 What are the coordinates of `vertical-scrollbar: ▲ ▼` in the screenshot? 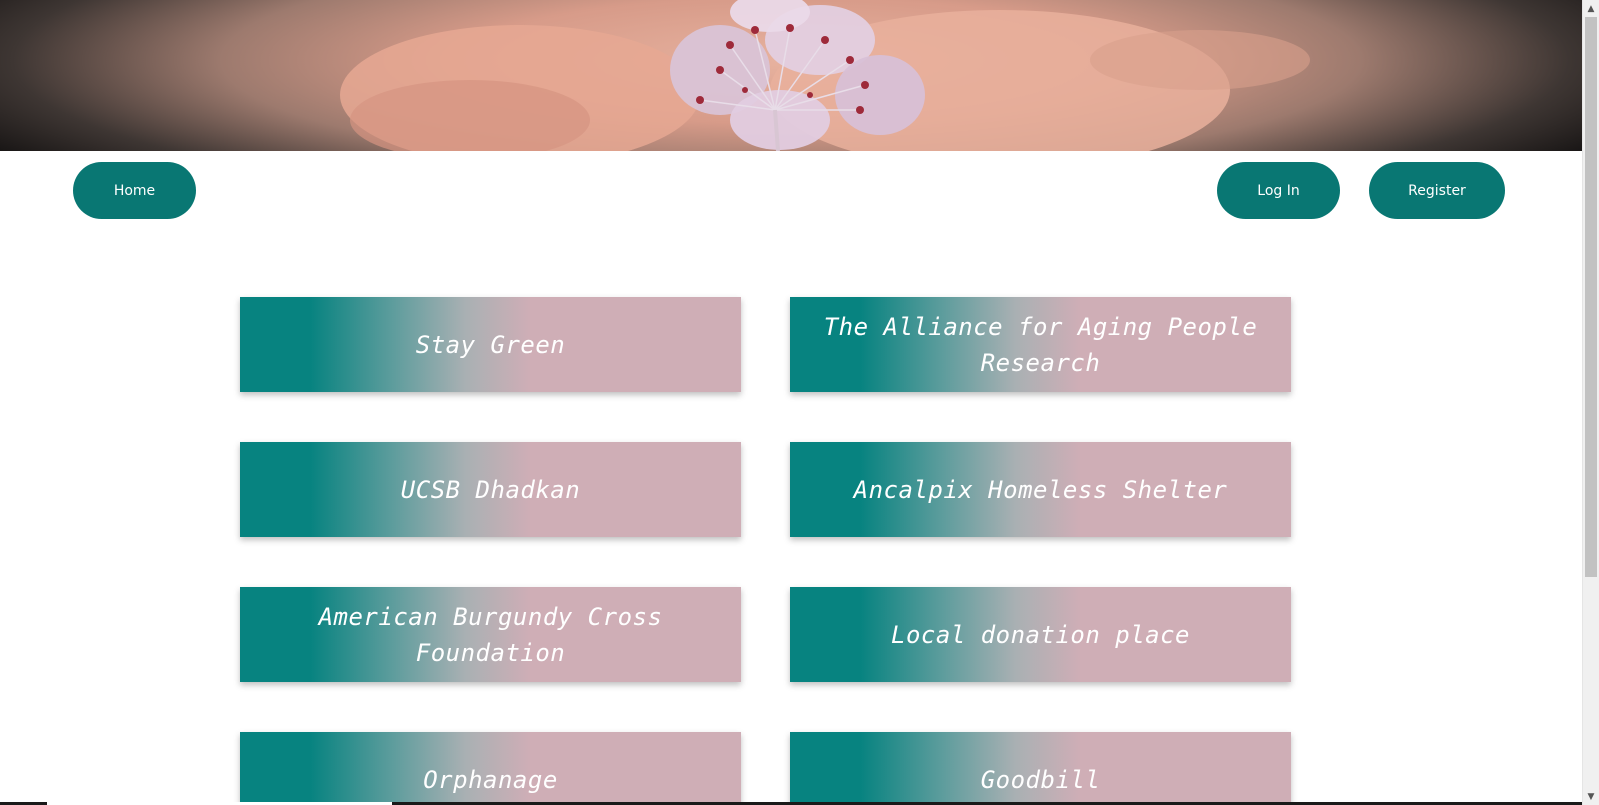 It's located at (1590, 402).